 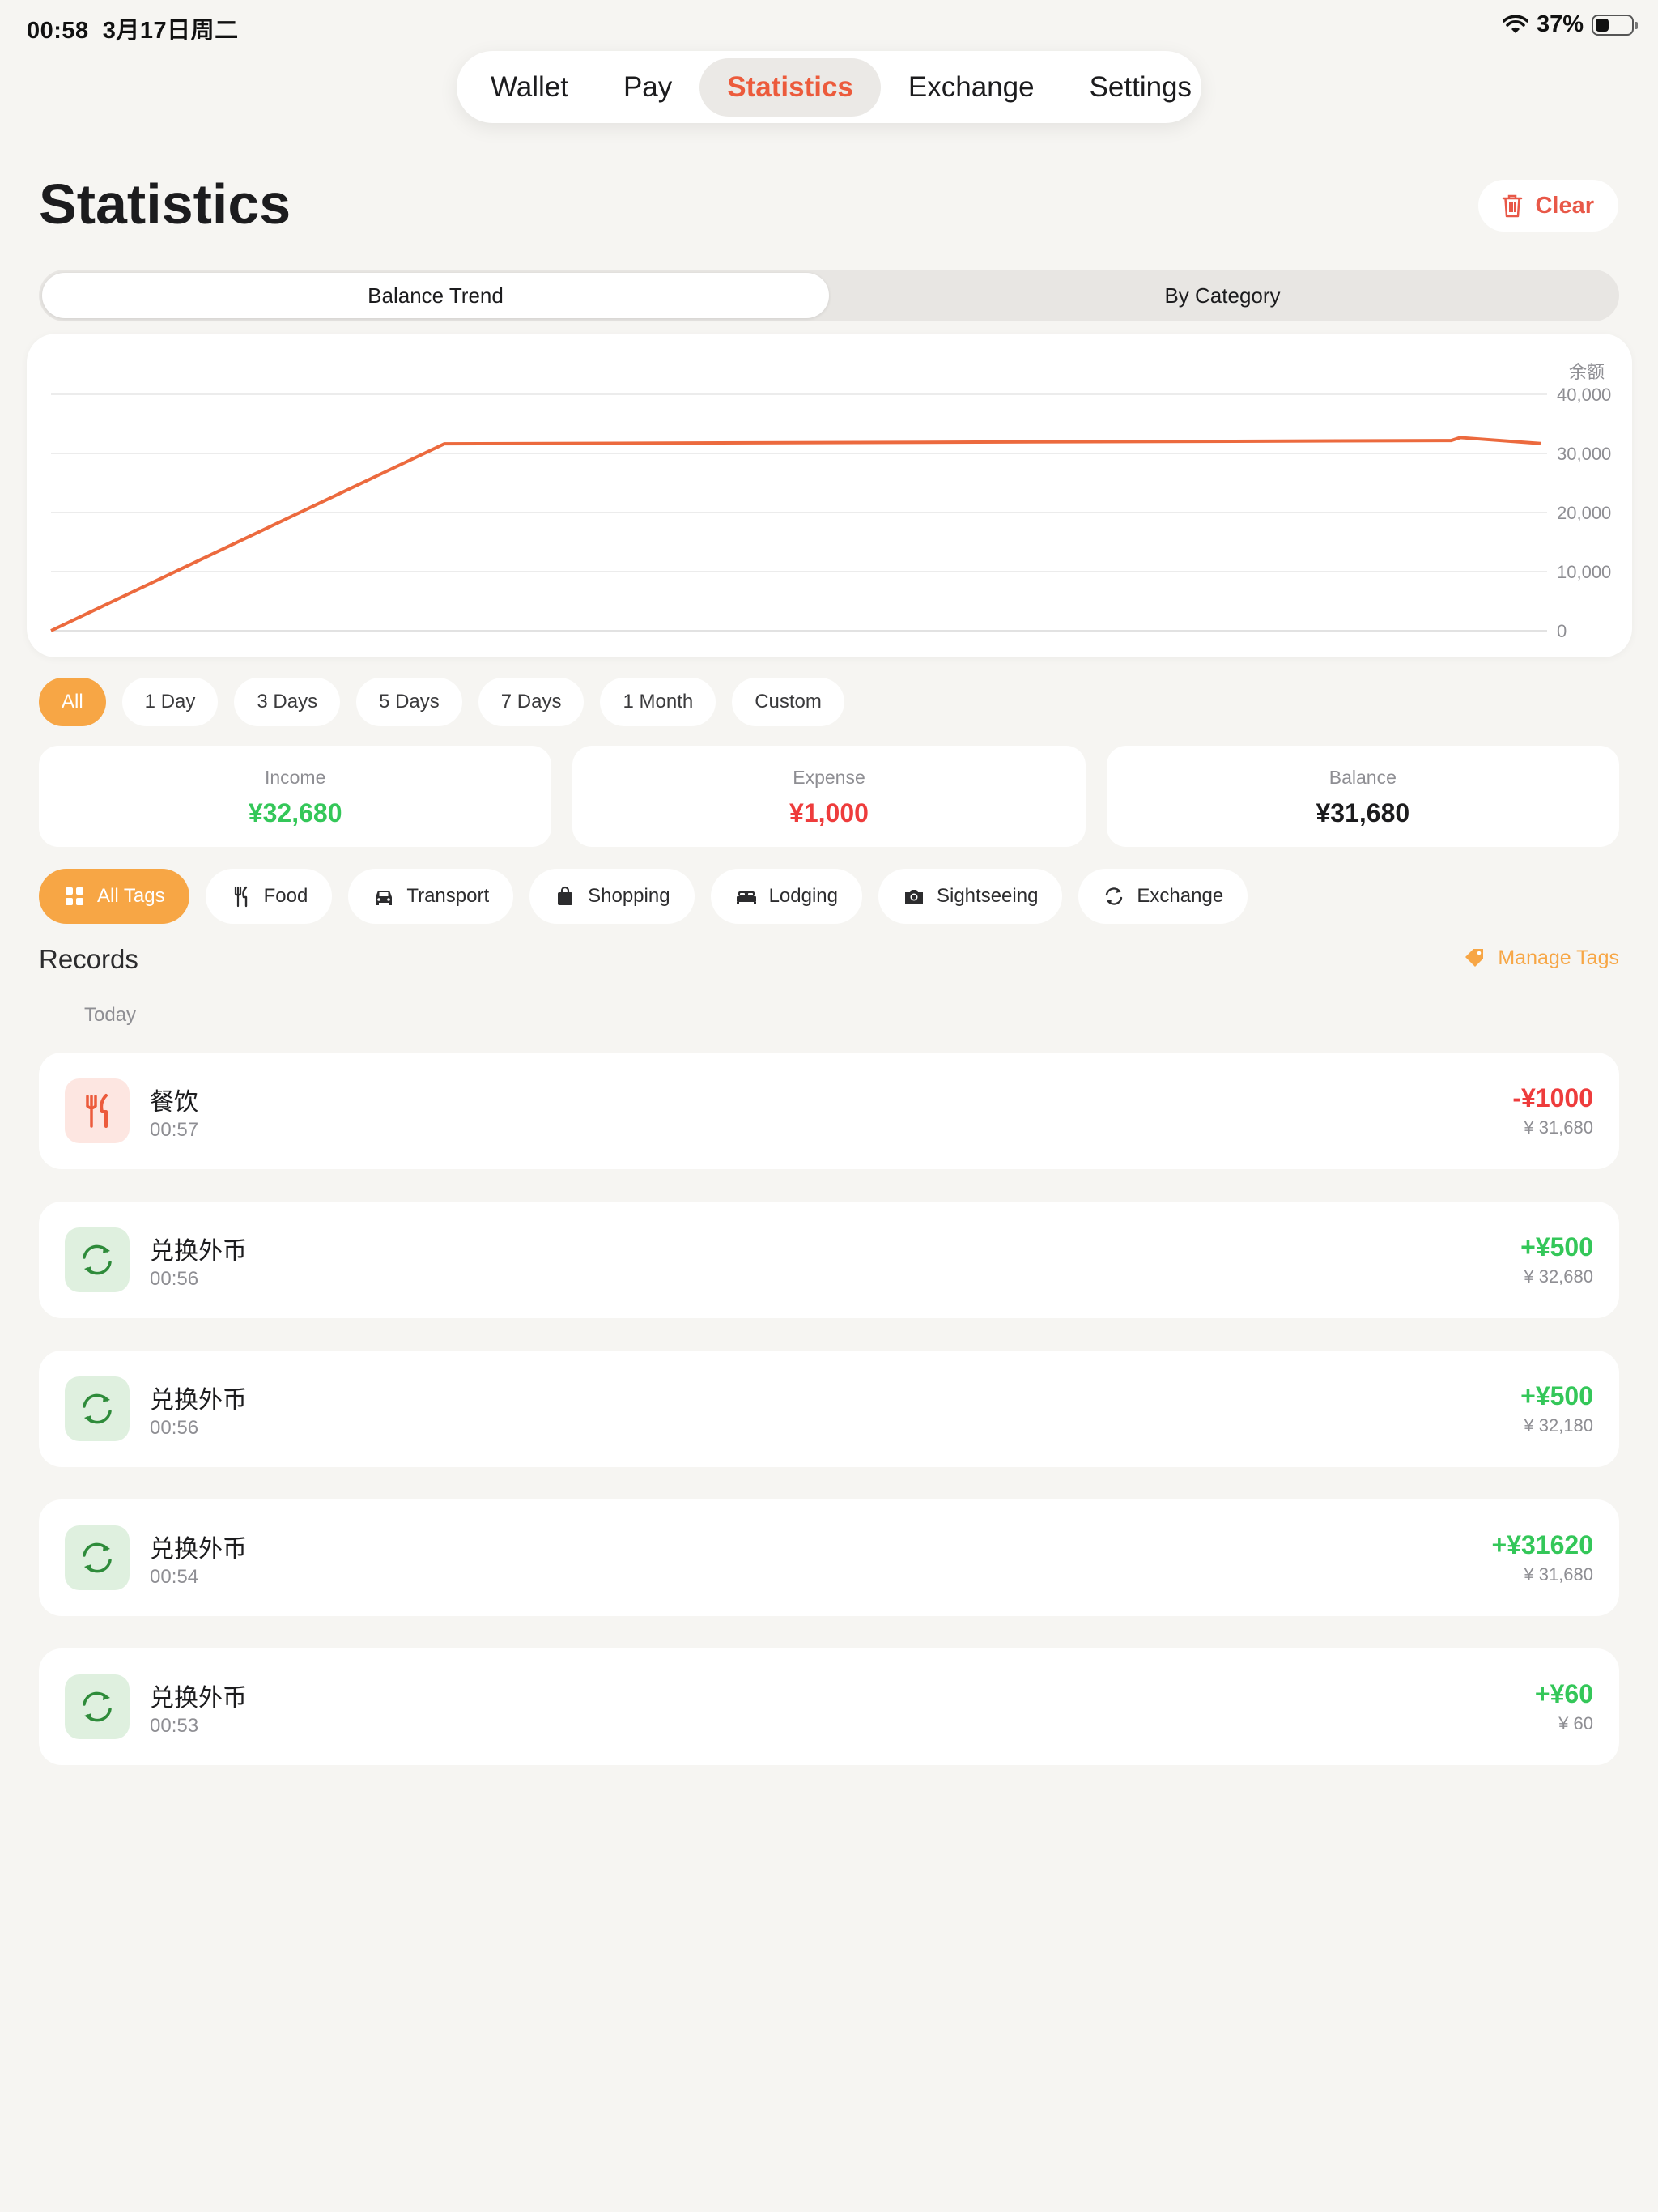 What do you see at coordinates (829, 1409) in the screenshot?
I see `list-item: 兑换外币 00:56 +¥500 ¥ 32,180` at bounding box center [829, 1409].